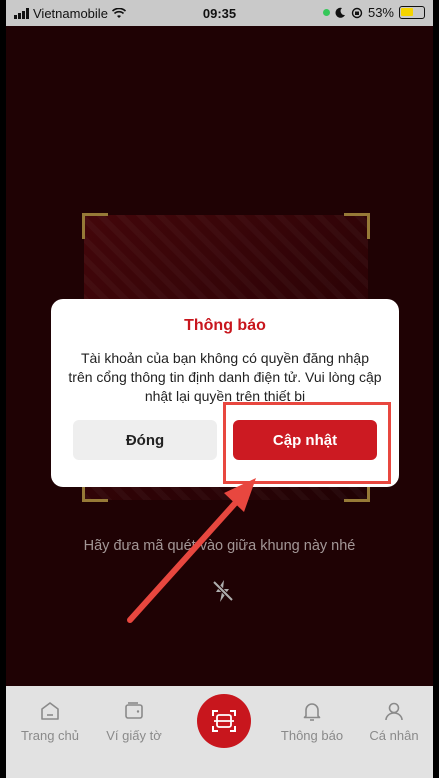 This screenshot has width=439, height=778. What do you see at coordinates (145, 440) in the screenshot?
I see `close-button: Đóng` at bounding box center [145, 440].